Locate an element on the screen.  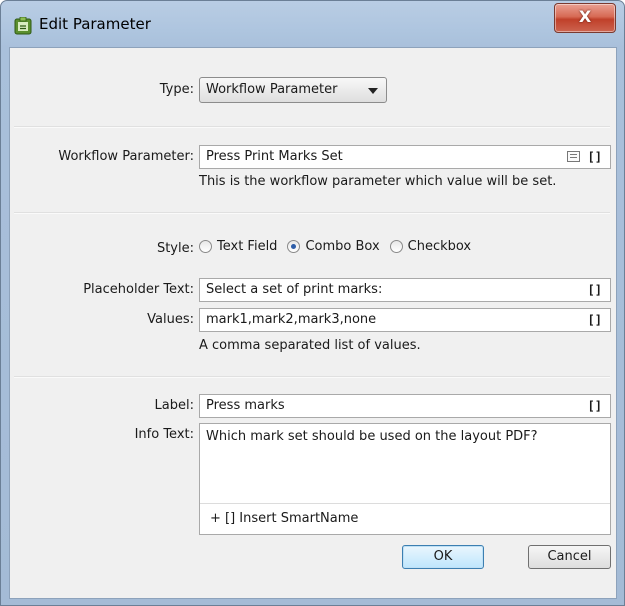
values-field: mark1,mark2,mark3,none [] is located at coordinates (405, 320).